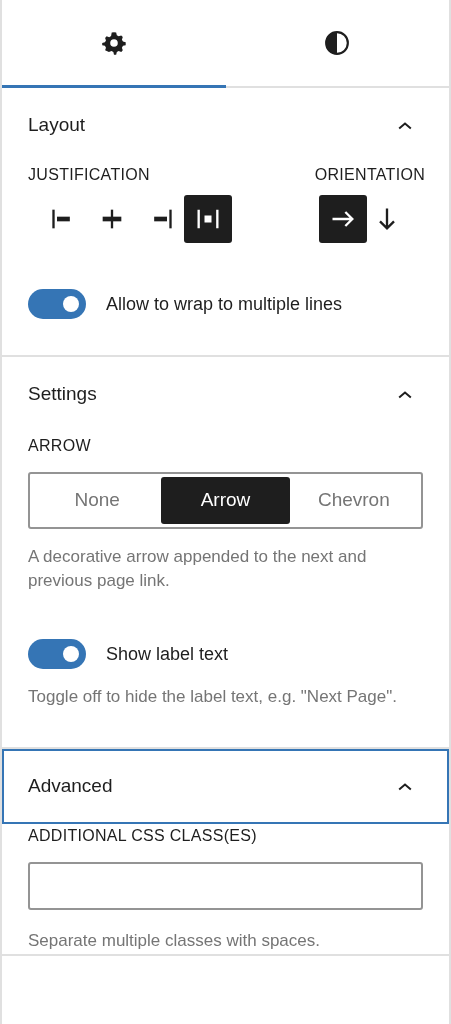 The height and width of the screenshot is (1024, 451). I want to click on segment-option: Arrow, so click(225, 500).